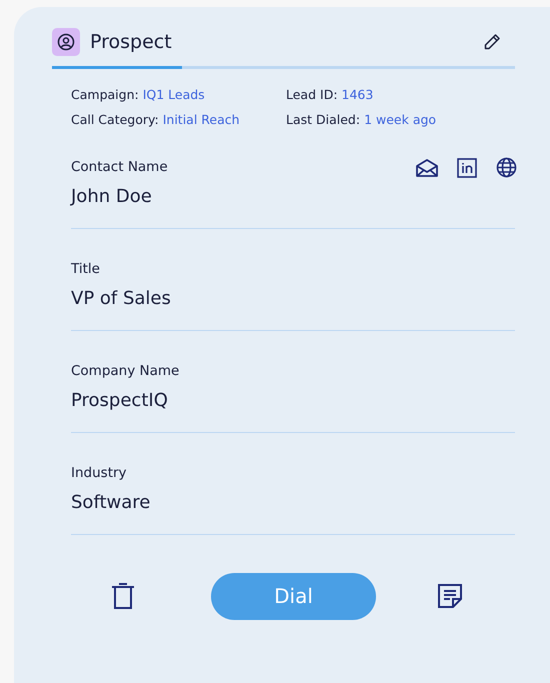 The height and width of the screenshot is (683, 550). I want to click on linkedin-icon, so click(467, 168).